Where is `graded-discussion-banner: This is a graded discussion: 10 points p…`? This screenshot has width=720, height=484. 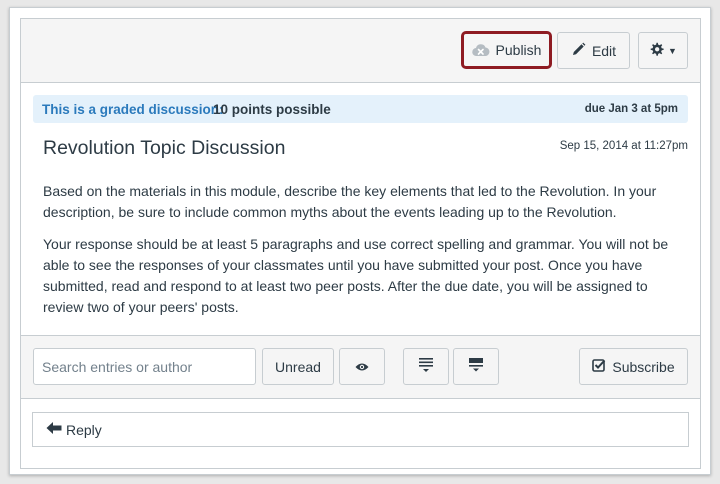 graded-discussion-banner: This is a graded discussion: 10 points p… is located at coordinates (360, 109).